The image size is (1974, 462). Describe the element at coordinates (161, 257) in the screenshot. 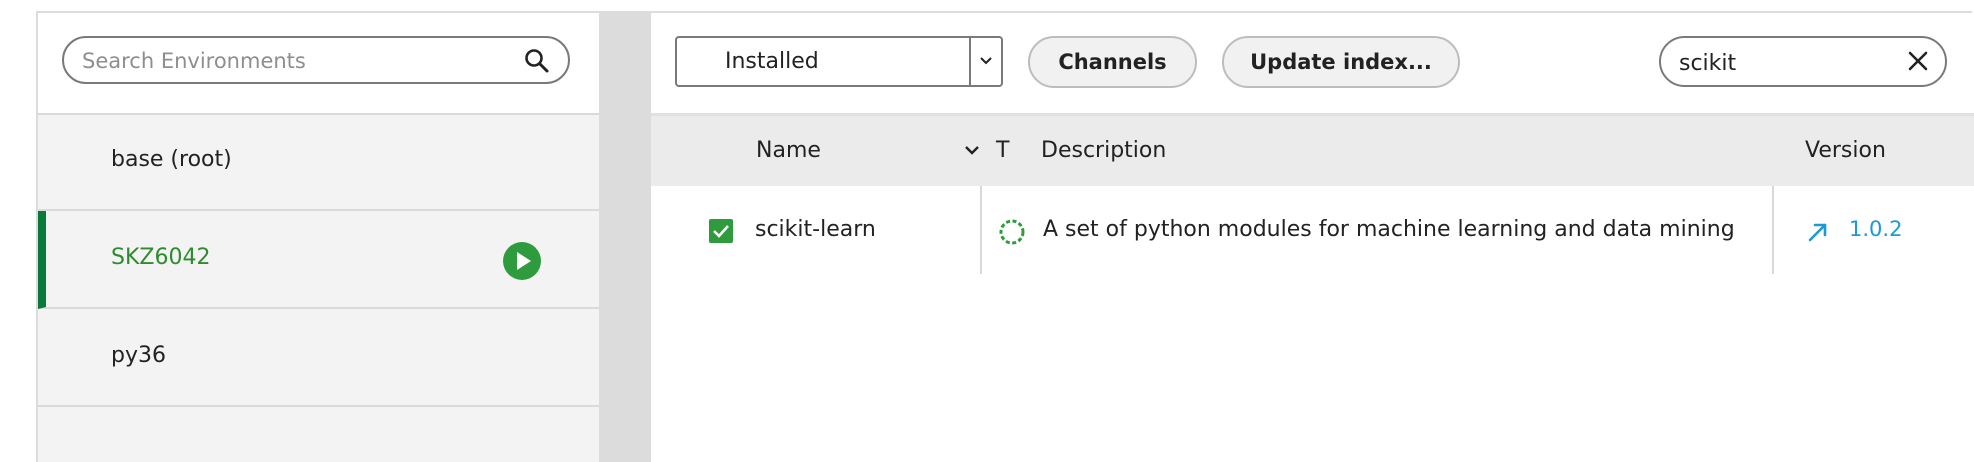

I see `env-item-label: SKZ6042` at that location.